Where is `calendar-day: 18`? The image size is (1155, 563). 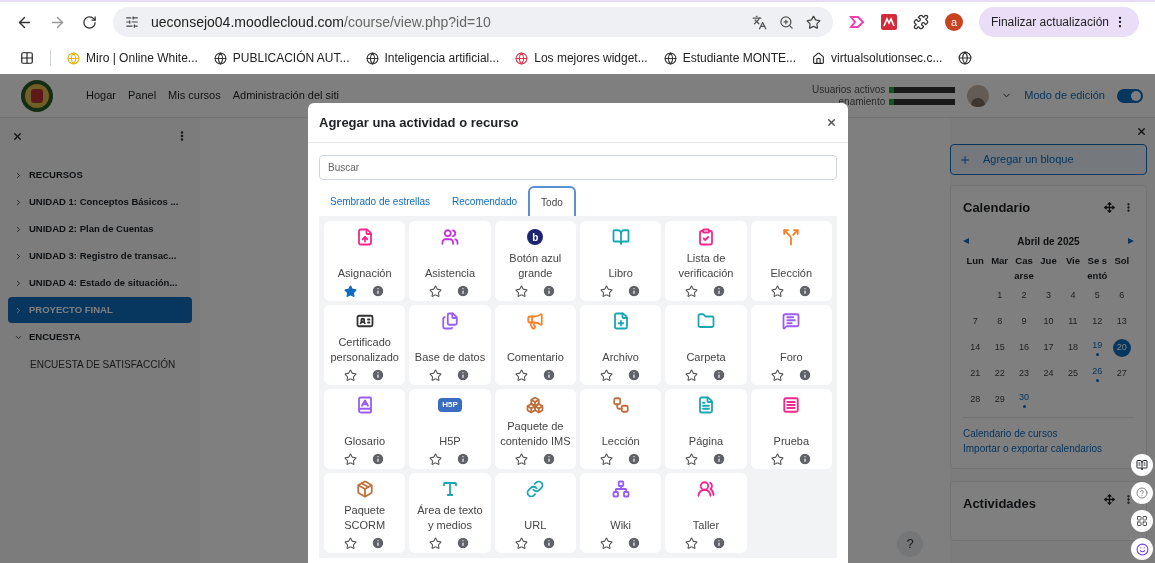
calendar-day: 18 is located at coordinates (1072, 347).